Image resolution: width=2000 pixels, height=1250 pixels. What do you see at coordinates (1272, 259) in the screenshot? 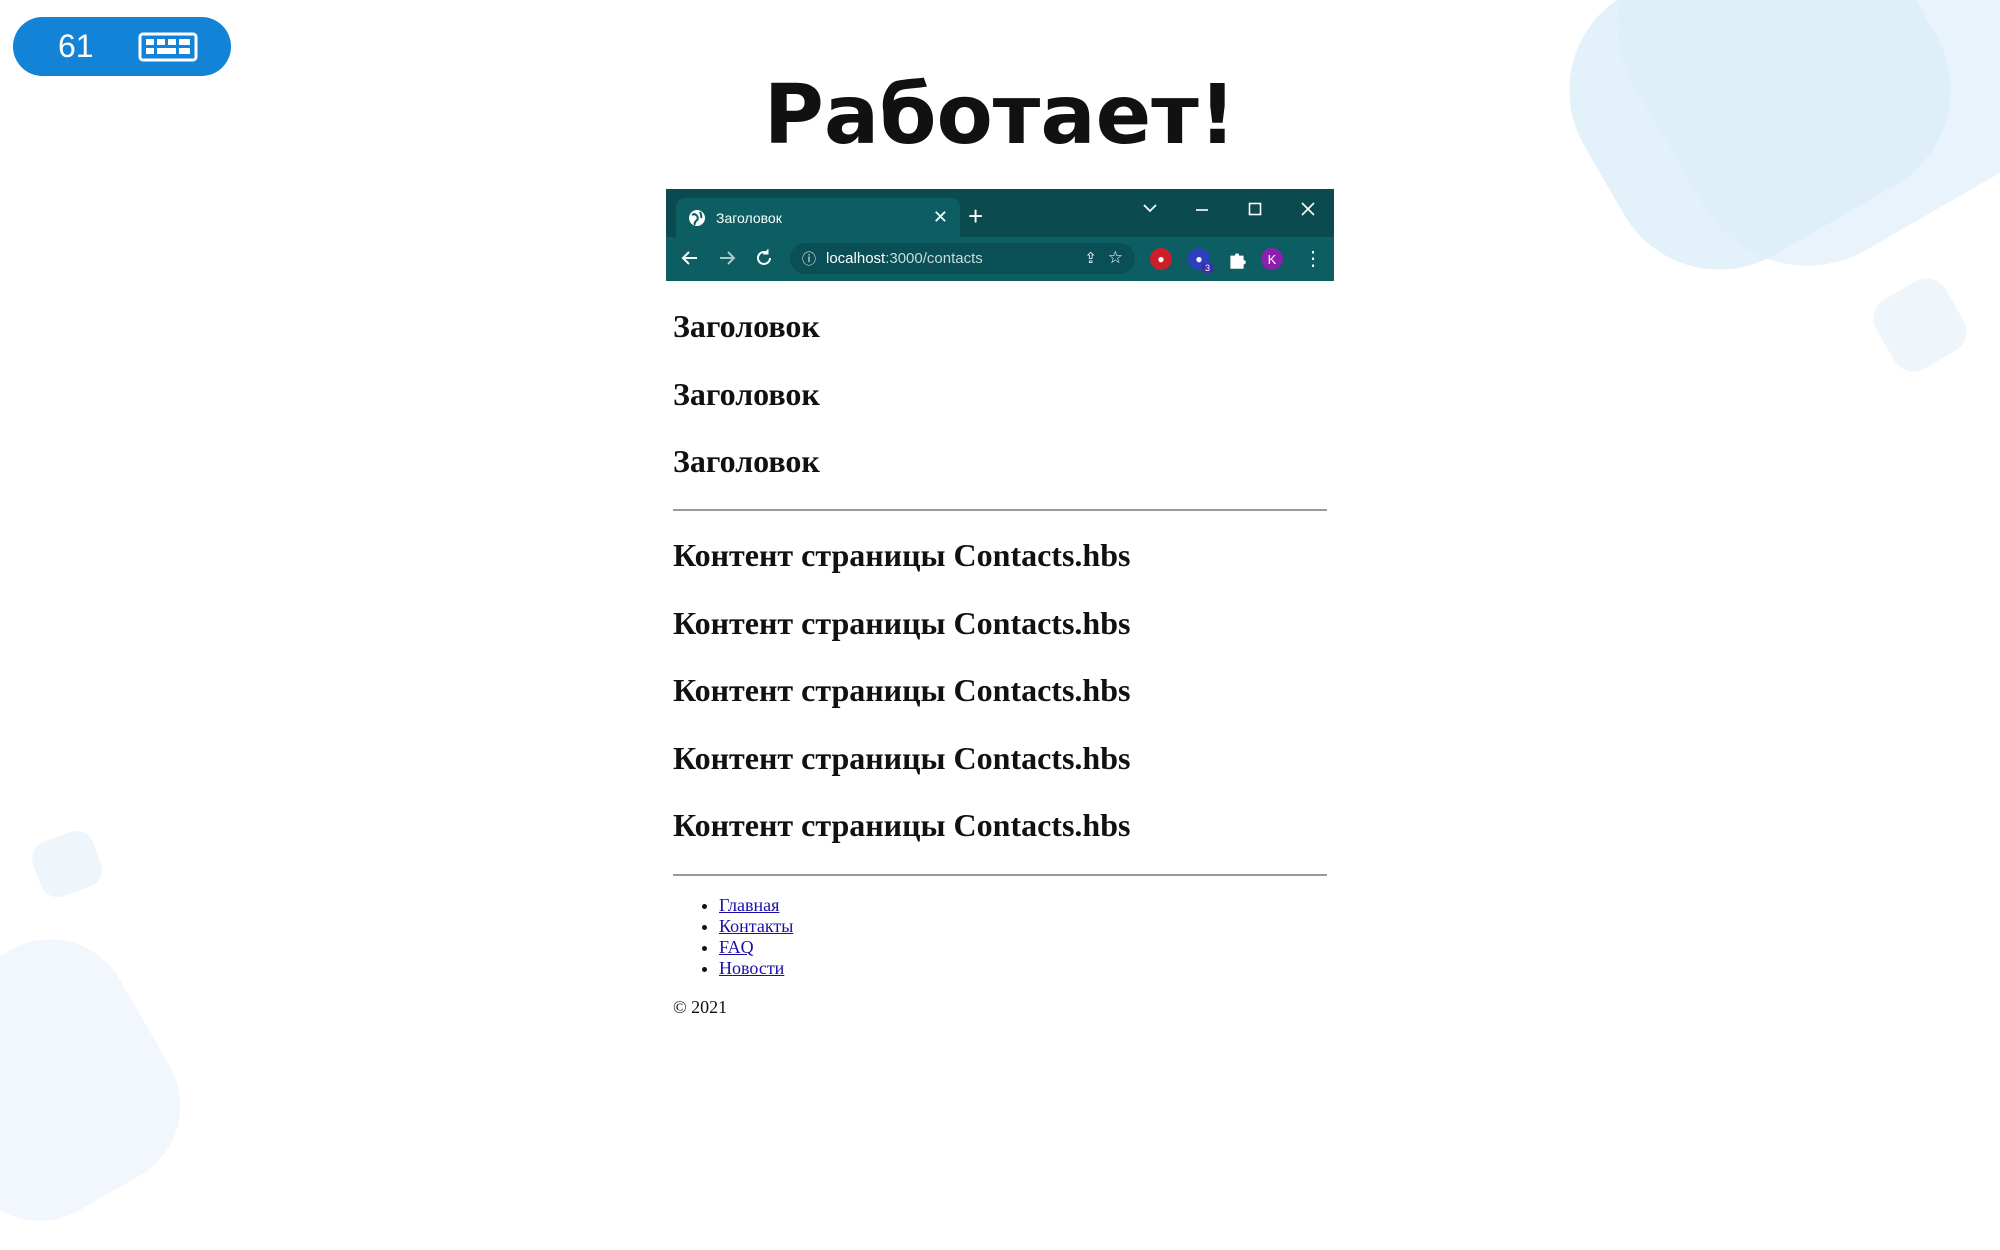
I see `profile-avatar: K` at bounding box center [1272, 259].